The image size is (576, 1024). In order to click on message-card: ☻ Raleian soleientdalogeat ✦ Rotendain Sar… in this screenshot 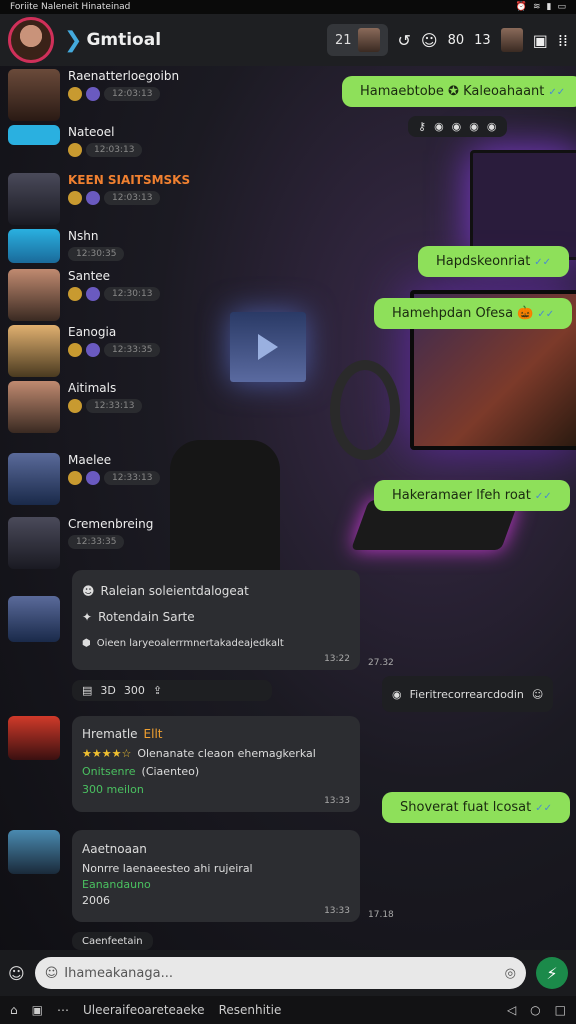, I will do `click(216, 620)`.